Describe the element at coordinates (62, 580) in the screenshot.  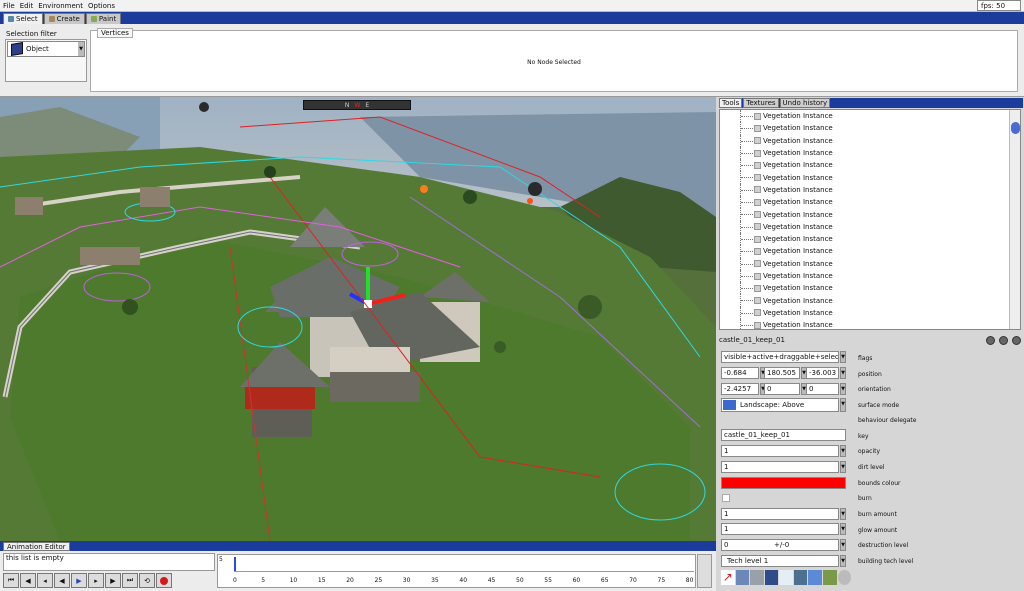
I see `play-back-icon: ◀` at that location.